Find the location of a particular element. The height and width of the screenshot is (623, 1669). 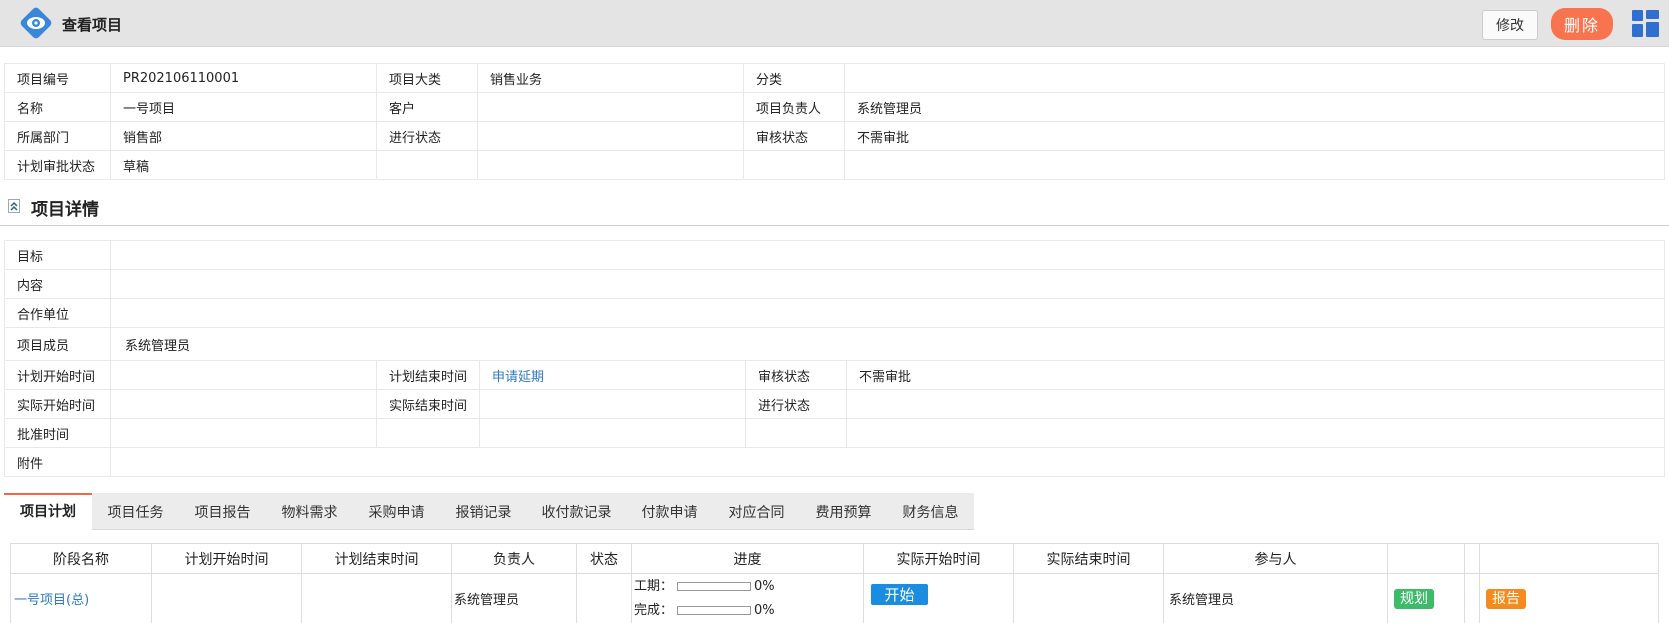

complete-percent: 0% is located at coordinates (764, 610).